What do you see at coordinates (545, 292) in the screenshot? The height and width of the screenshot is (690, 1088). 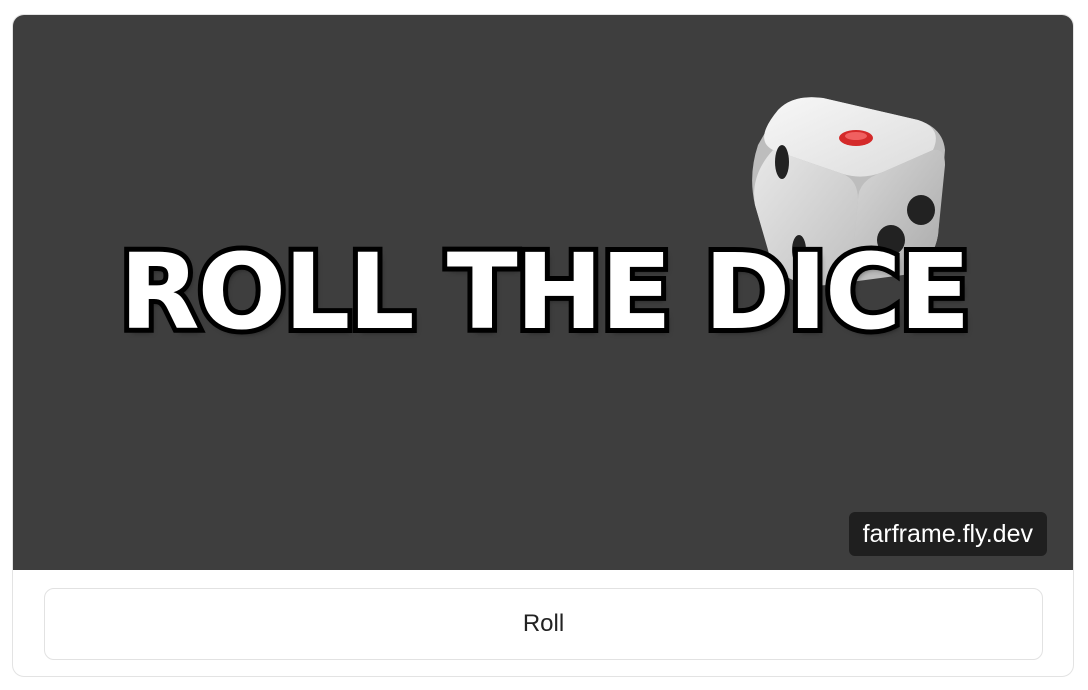 I see `frame-headline: ROLL THE DICE` at bounding box center [545, 292].